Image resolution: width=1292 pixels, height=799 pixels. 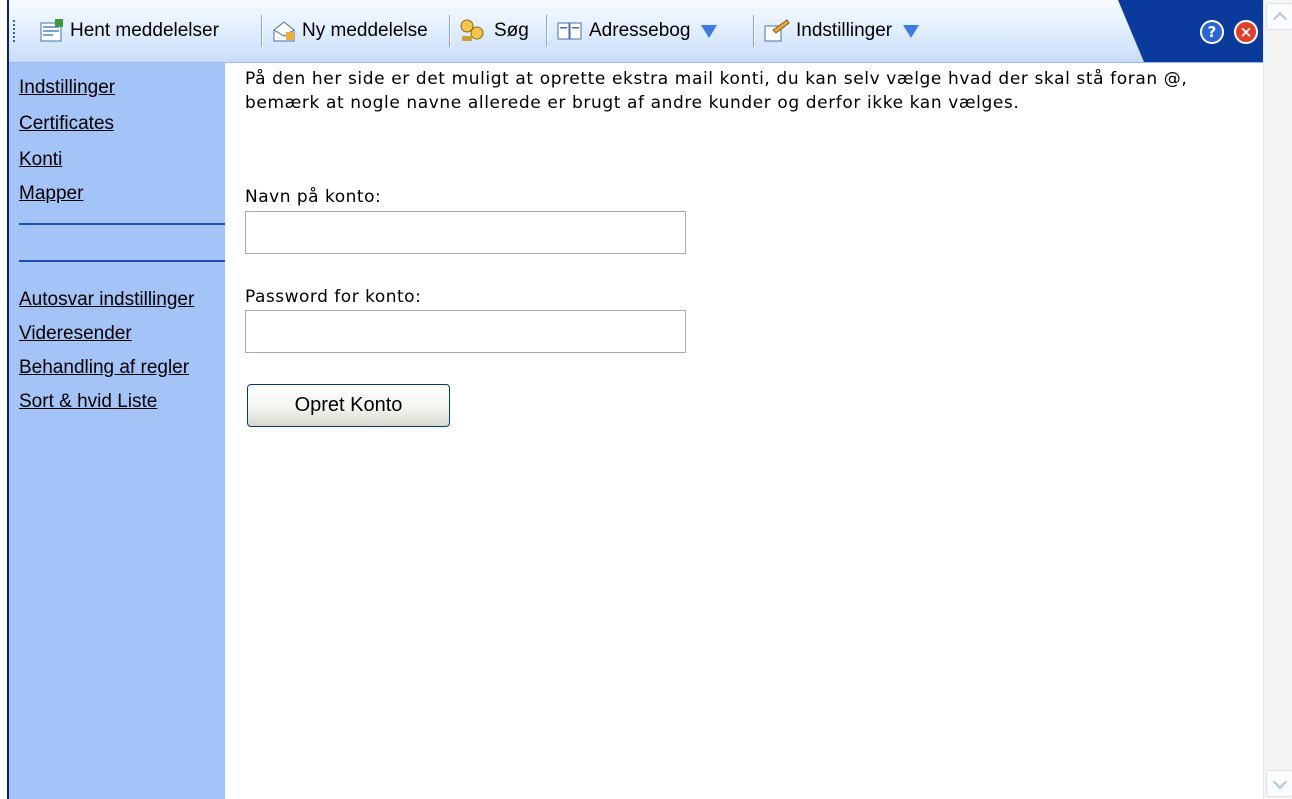 I want to click on chevron-up-icon, so click(x=1279, y=18).